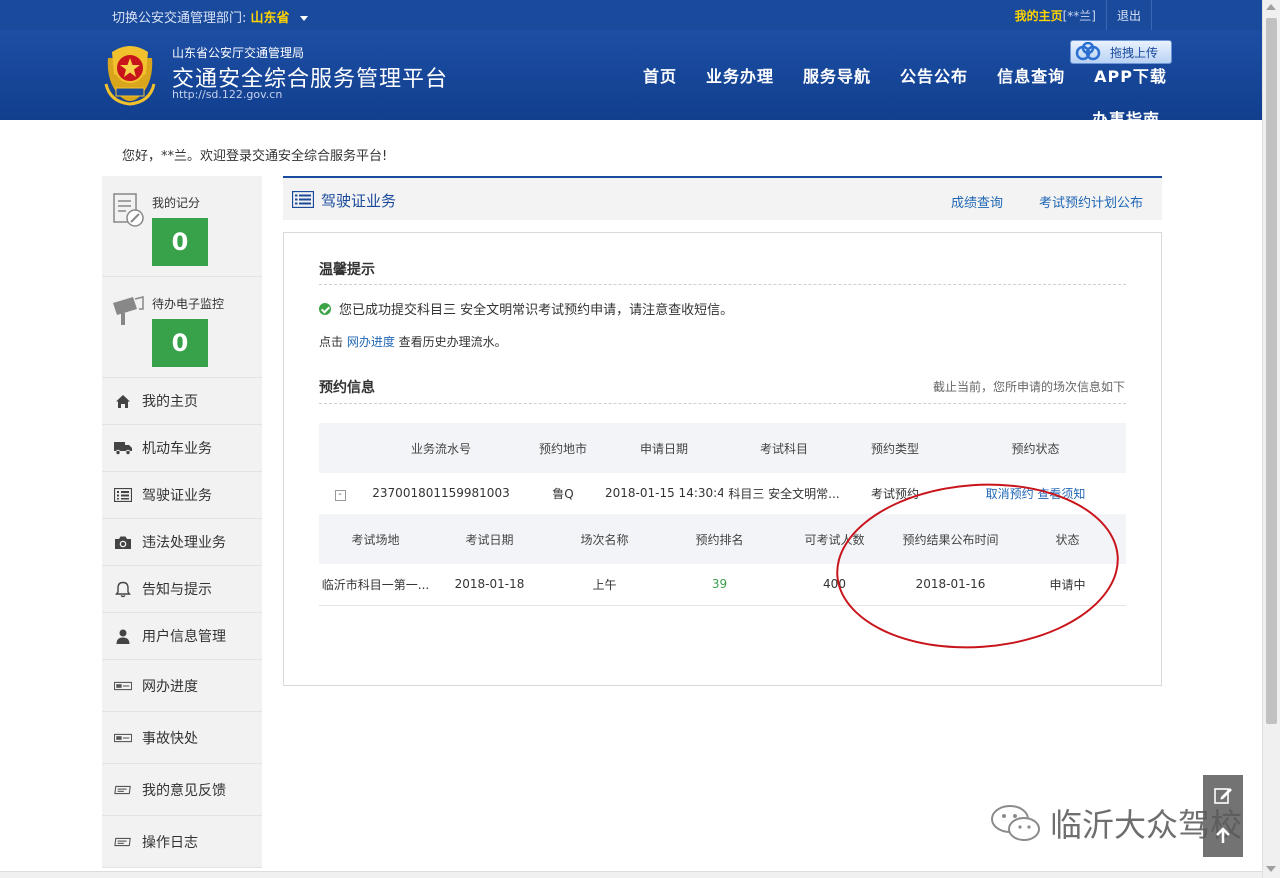  Describe the element at coordinates (1015, 823) in the screenshot. I see `wechat-icon` at that location.